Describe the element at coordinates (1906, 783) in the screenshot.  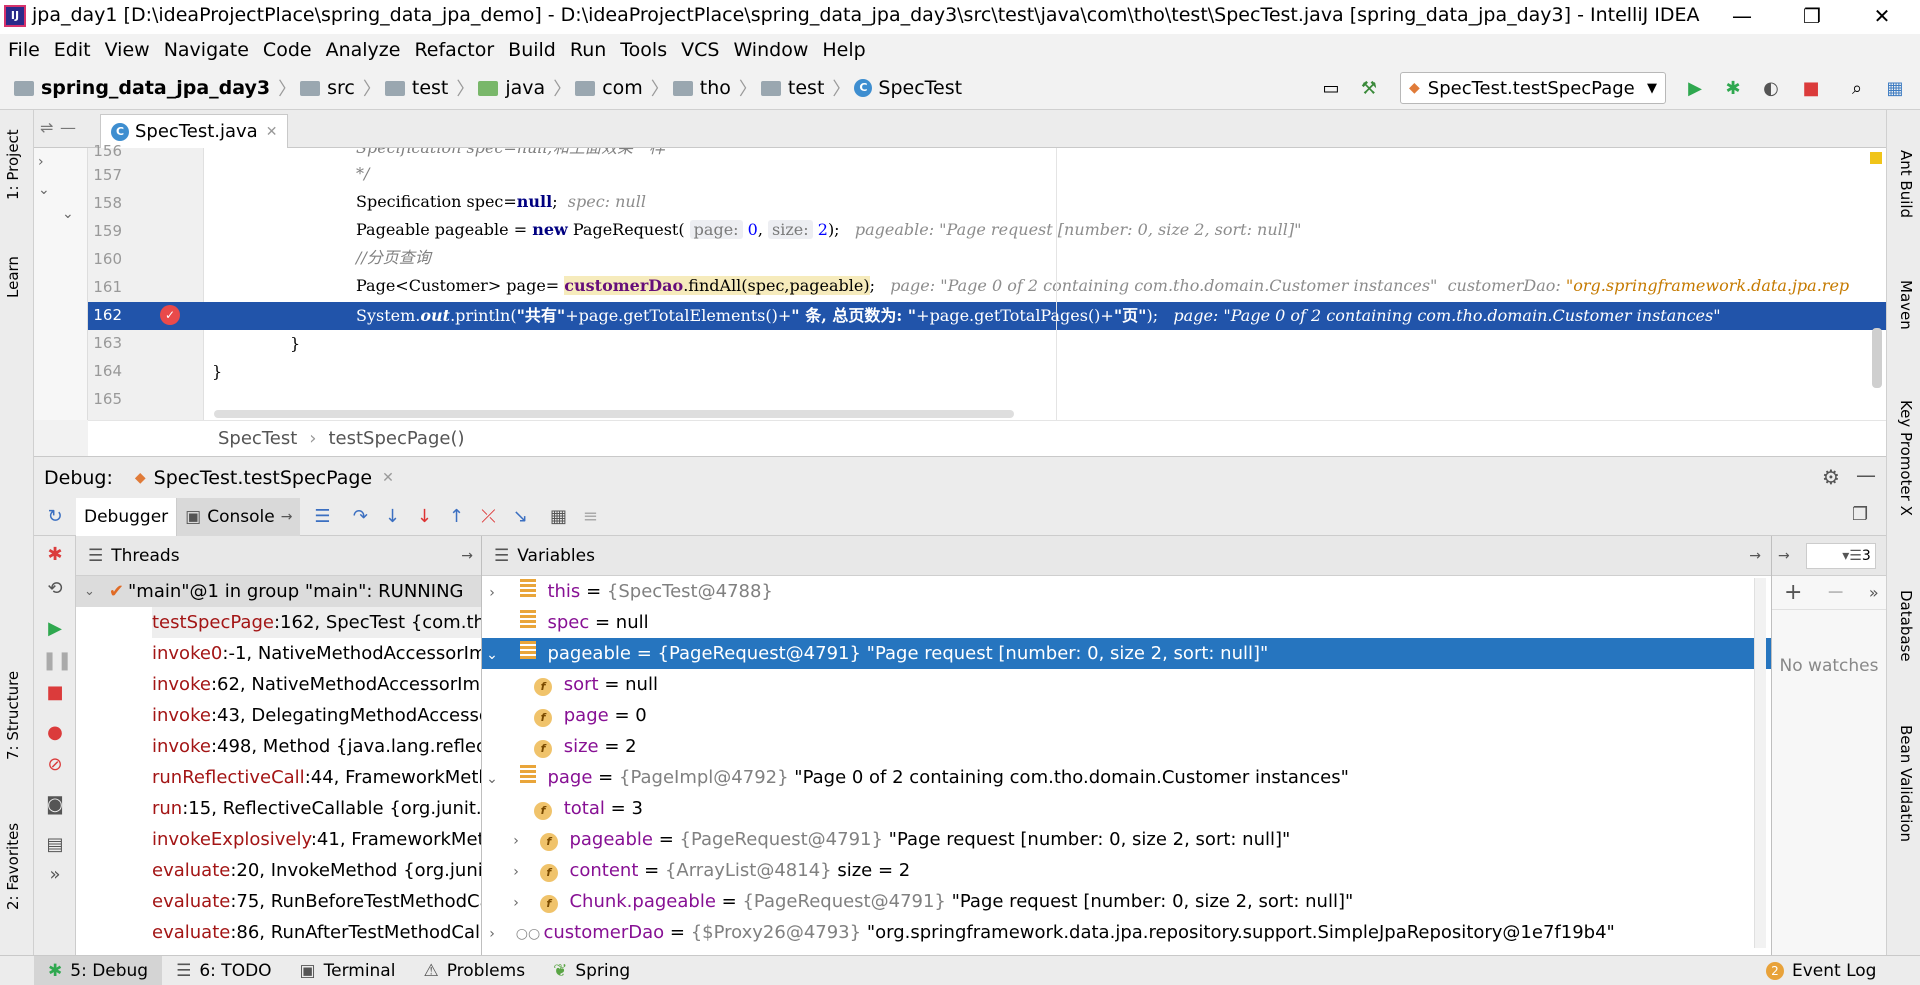
I see `tab-bean-validation: Bean Validation` at that location.